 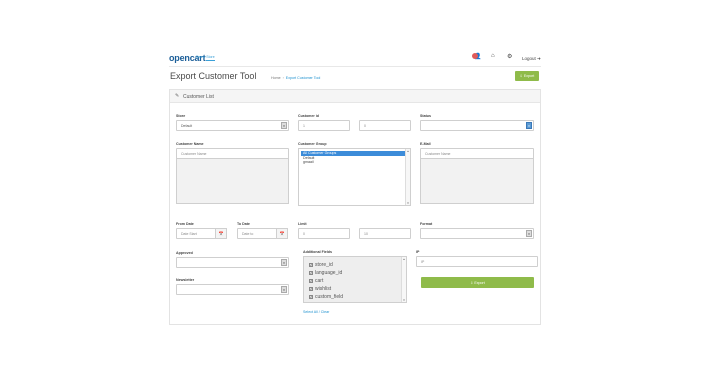 I want to click on approved-label: Approved, so click(x=184, y=253).